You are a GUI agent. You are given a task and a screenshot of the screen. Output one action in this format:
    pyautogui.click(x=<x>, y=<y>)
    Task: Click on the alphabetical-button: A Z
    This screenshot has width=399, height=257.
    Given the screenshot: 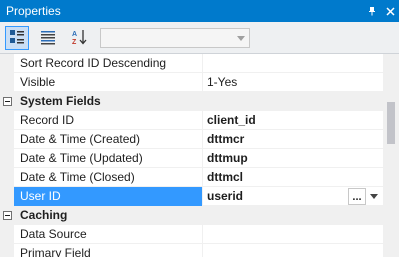 What is the action you would take?
    pyautogui.click(x=80, y=38)
    